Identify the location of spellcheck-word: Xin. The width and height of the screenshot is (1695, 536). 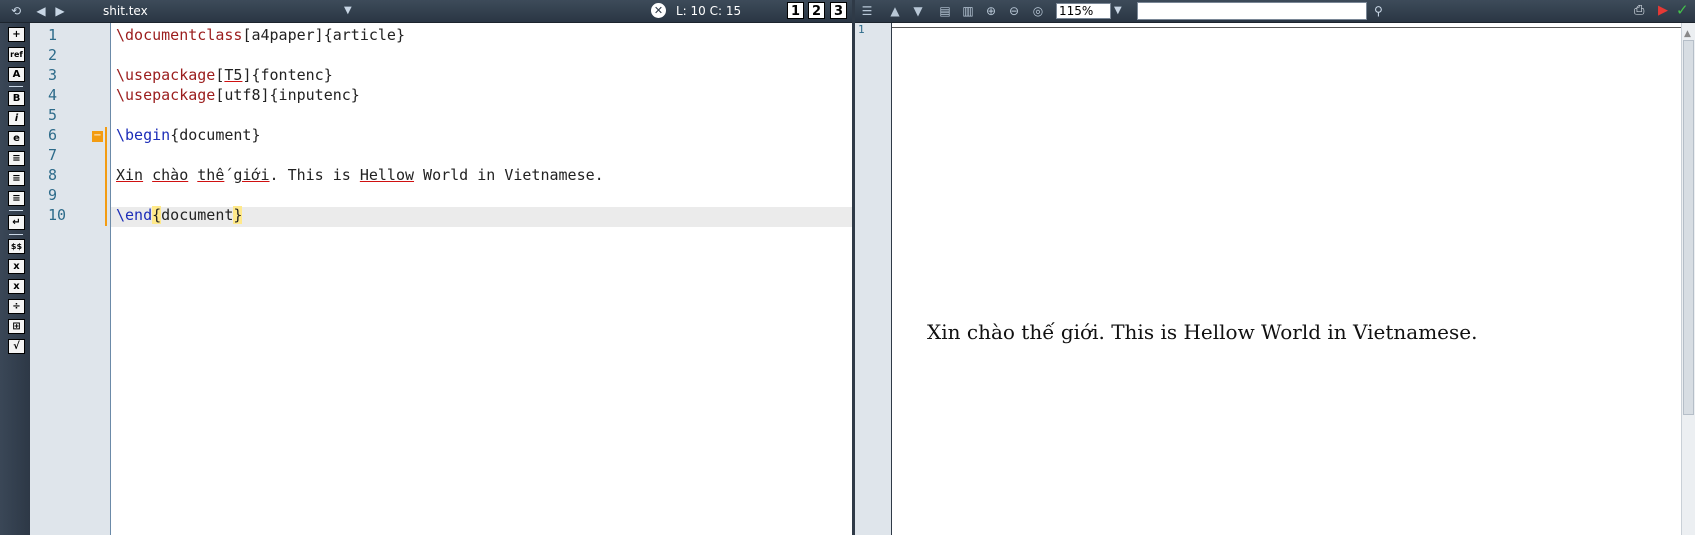
(130, 175).